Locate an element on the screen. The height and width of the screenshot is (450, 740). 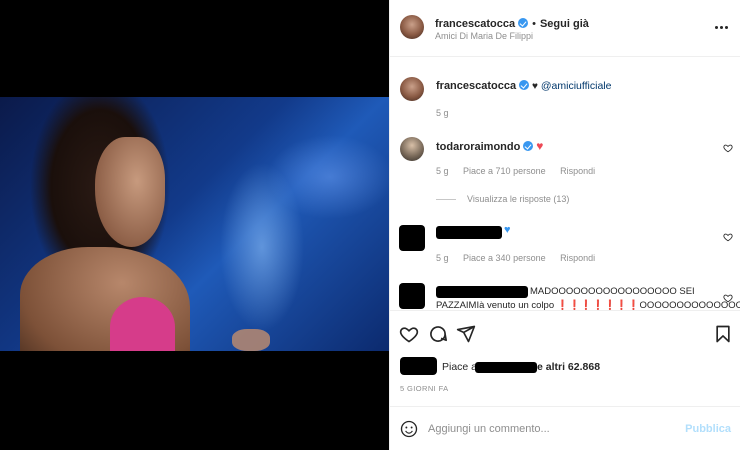
comment-meta: 5 g Piace a 710 persone Rispondi is located at coordinates (521, 171).